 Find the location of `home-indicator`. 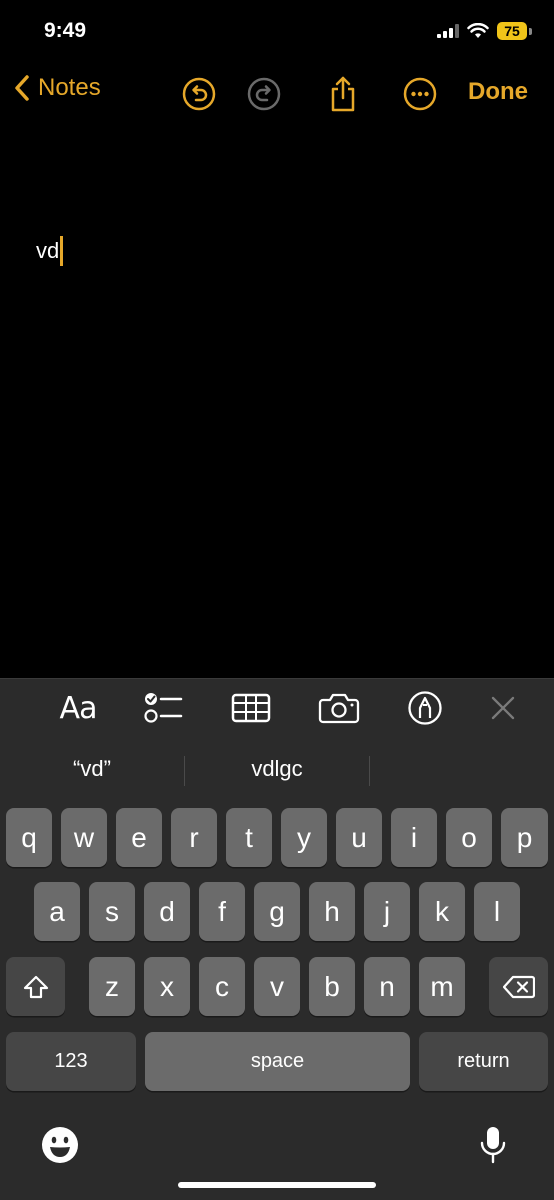

home-indicator is located at coordinates (277, 1185).